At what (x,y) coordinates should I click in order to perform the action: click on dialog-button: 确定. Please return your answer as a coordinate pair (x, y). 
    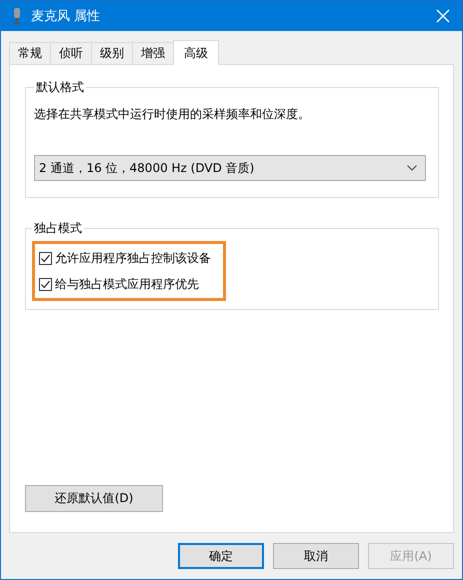
    Looking at the image, I should click on (221, 556).